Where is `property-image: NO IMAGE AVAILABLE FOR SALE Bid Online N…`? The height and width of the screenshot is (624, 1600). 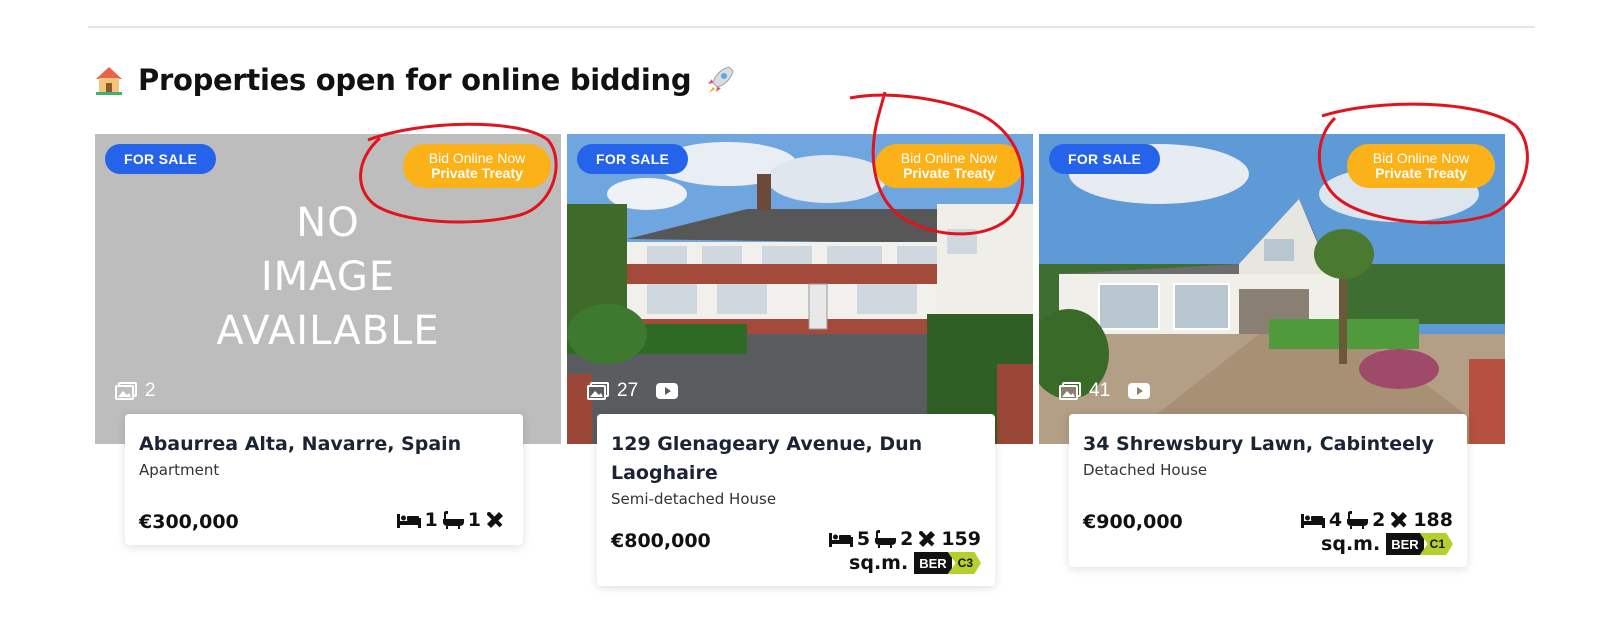
property-image: NO IMAGE AVAILABLE FOR SALE Bid Online N… is located at coordinates (328, 289).